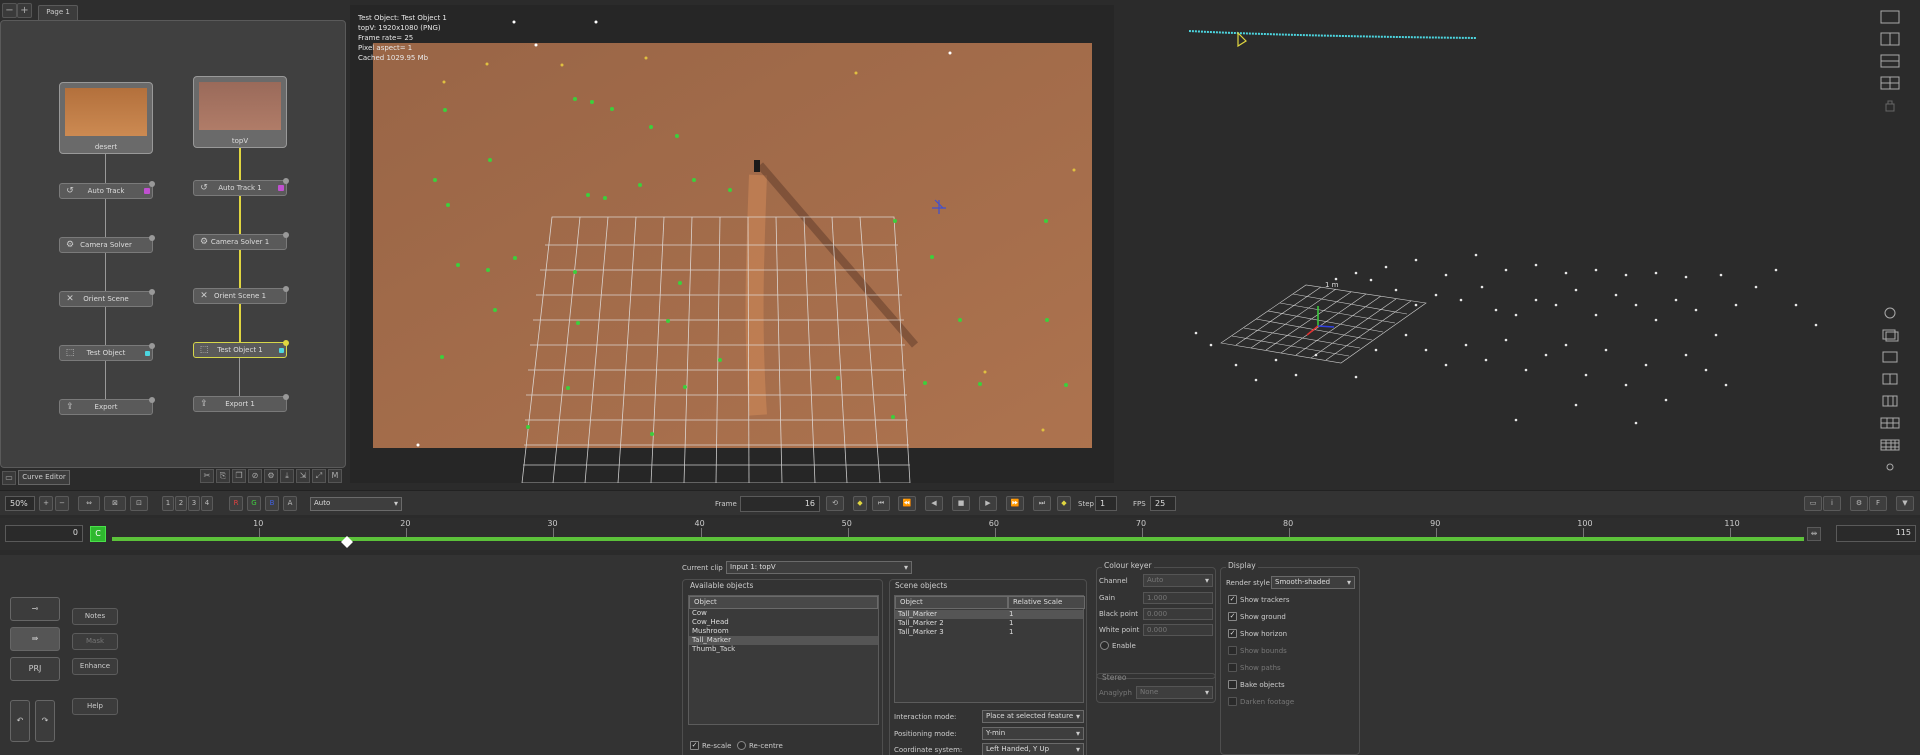 The width and height of the screenshot is (1920, 755). Describe the element at coordinates (95, 641) in the screenshot. I see `mask-button: Mask` at that location.